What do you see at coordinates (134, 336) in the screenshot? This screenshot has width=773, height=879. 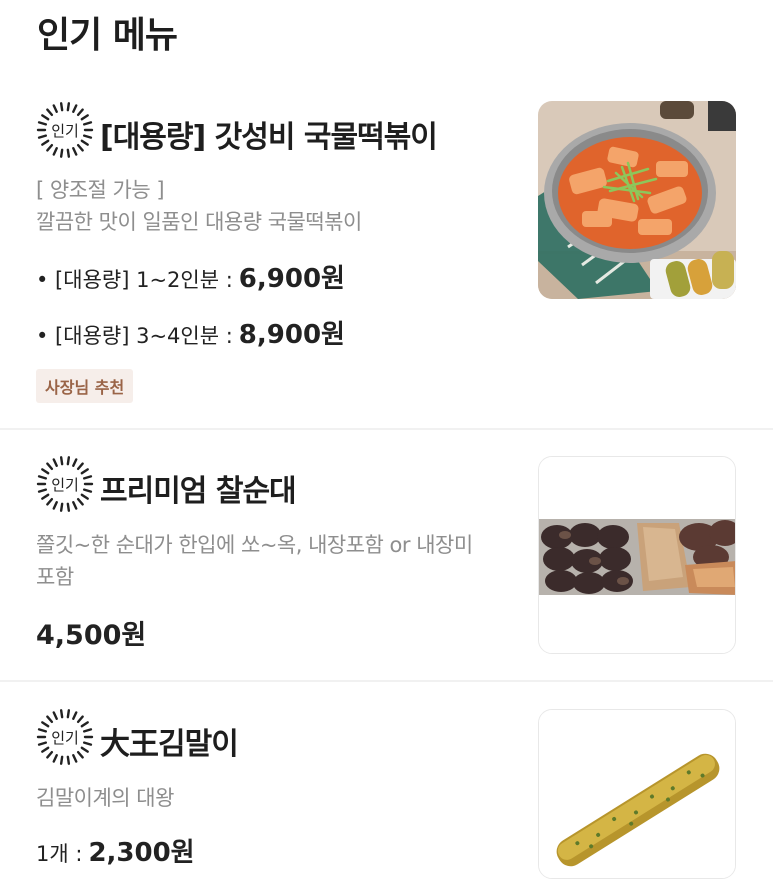 I see `price-option-label: • [대용량] 3~4인분 :` at bounding box center [134, 336].